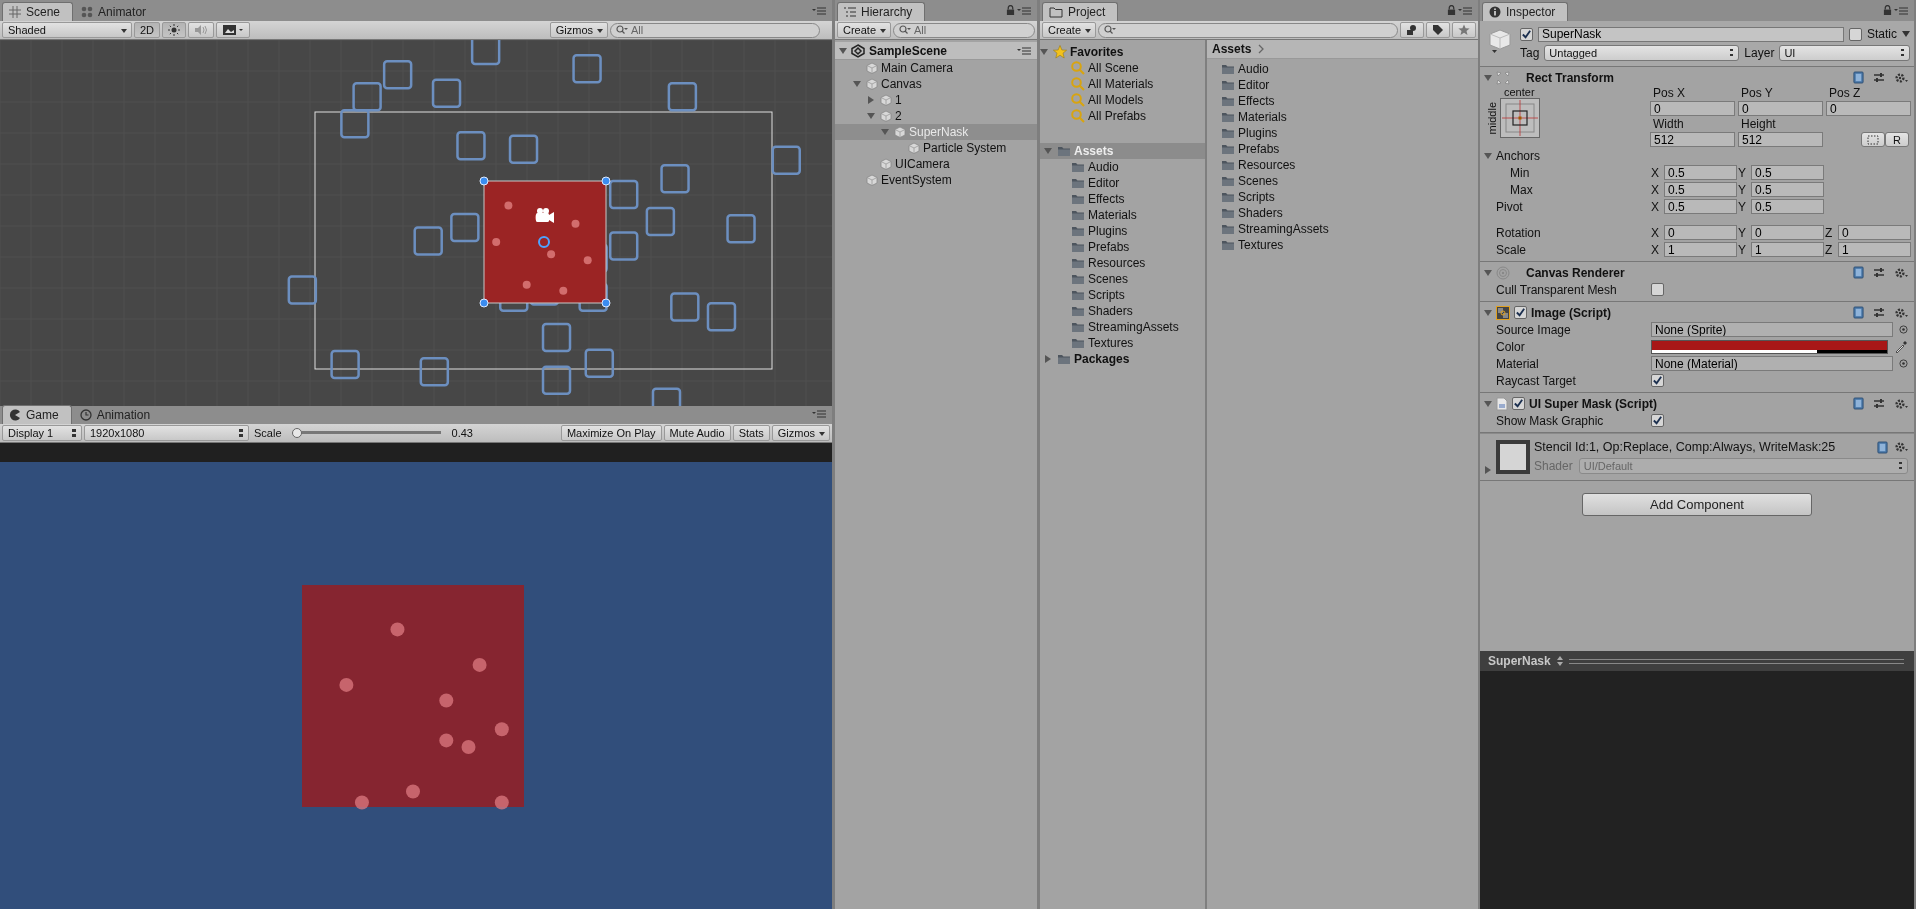 The width and height of the screenshot is (1916, 909). I want to click on display-dropdown: Display 1, so click(42, 433).